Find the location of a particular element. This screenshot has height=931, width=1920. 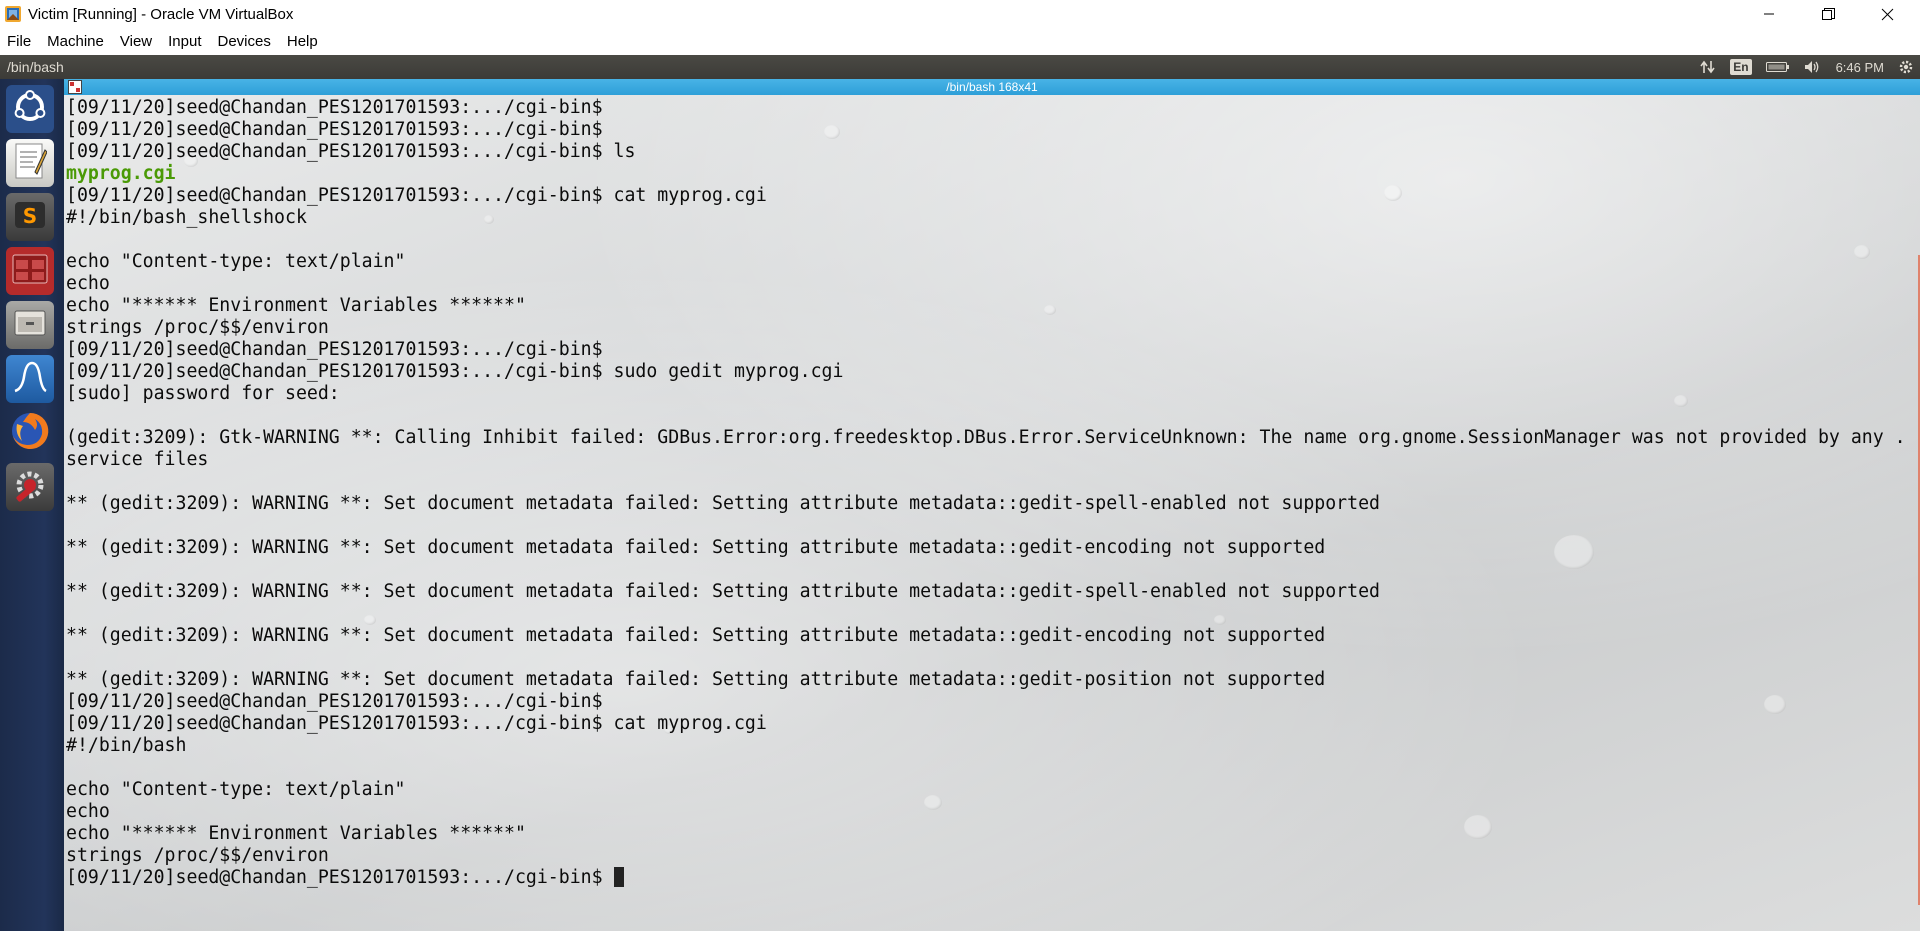

launcher-ubuntu-dash is located at coordinates (30, 109).